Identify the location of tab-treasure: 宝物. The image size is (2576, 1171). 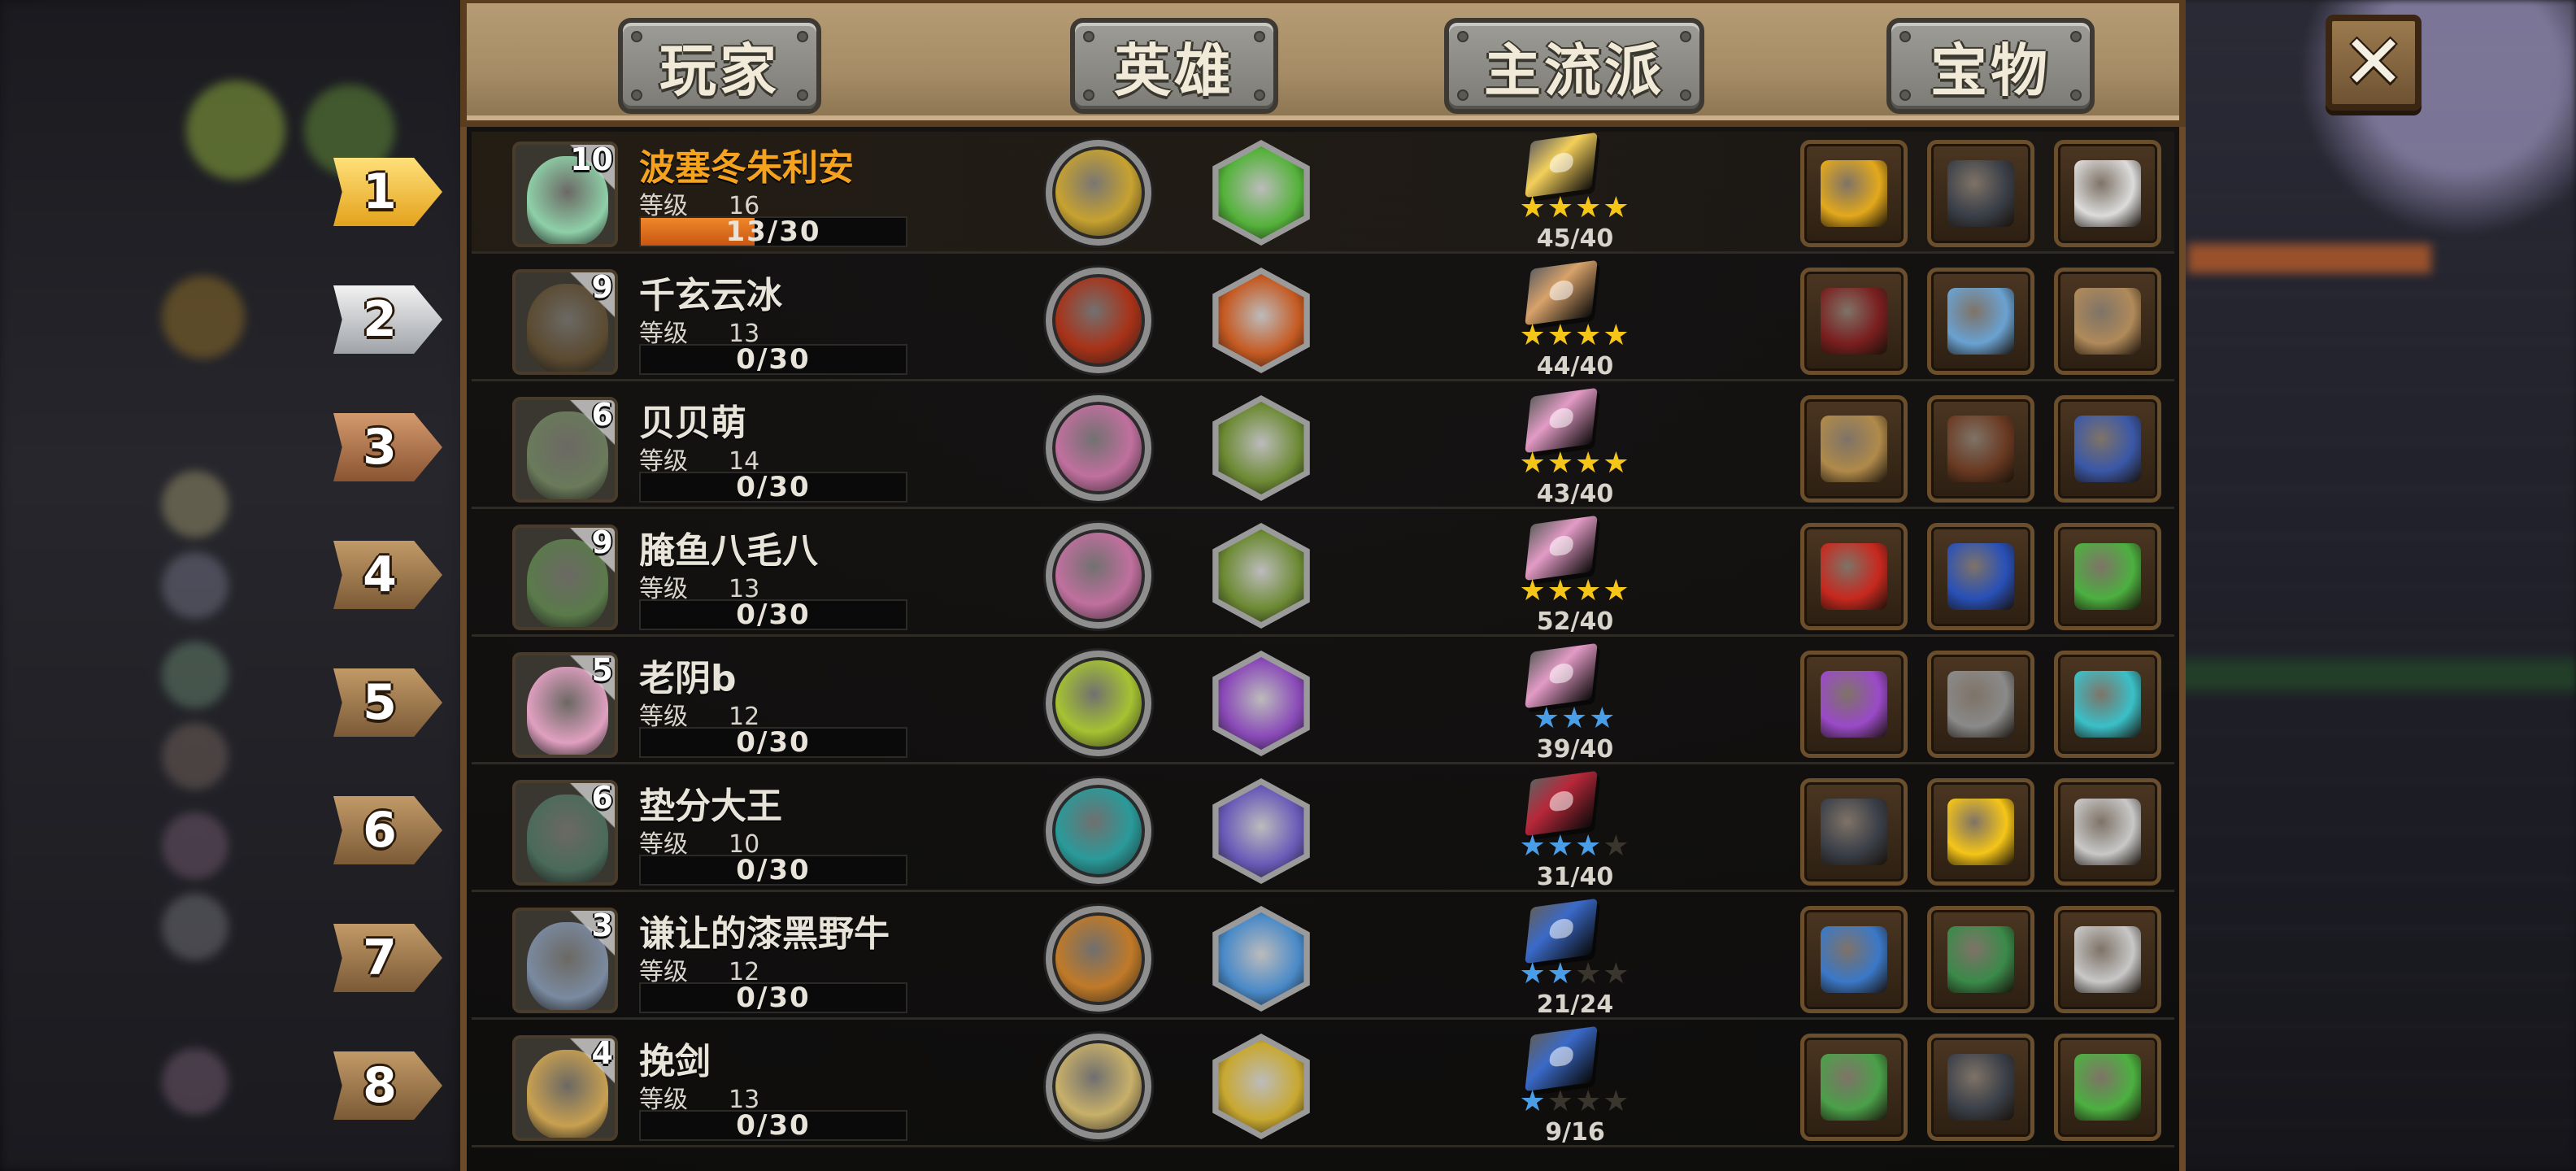
(1991, 66).